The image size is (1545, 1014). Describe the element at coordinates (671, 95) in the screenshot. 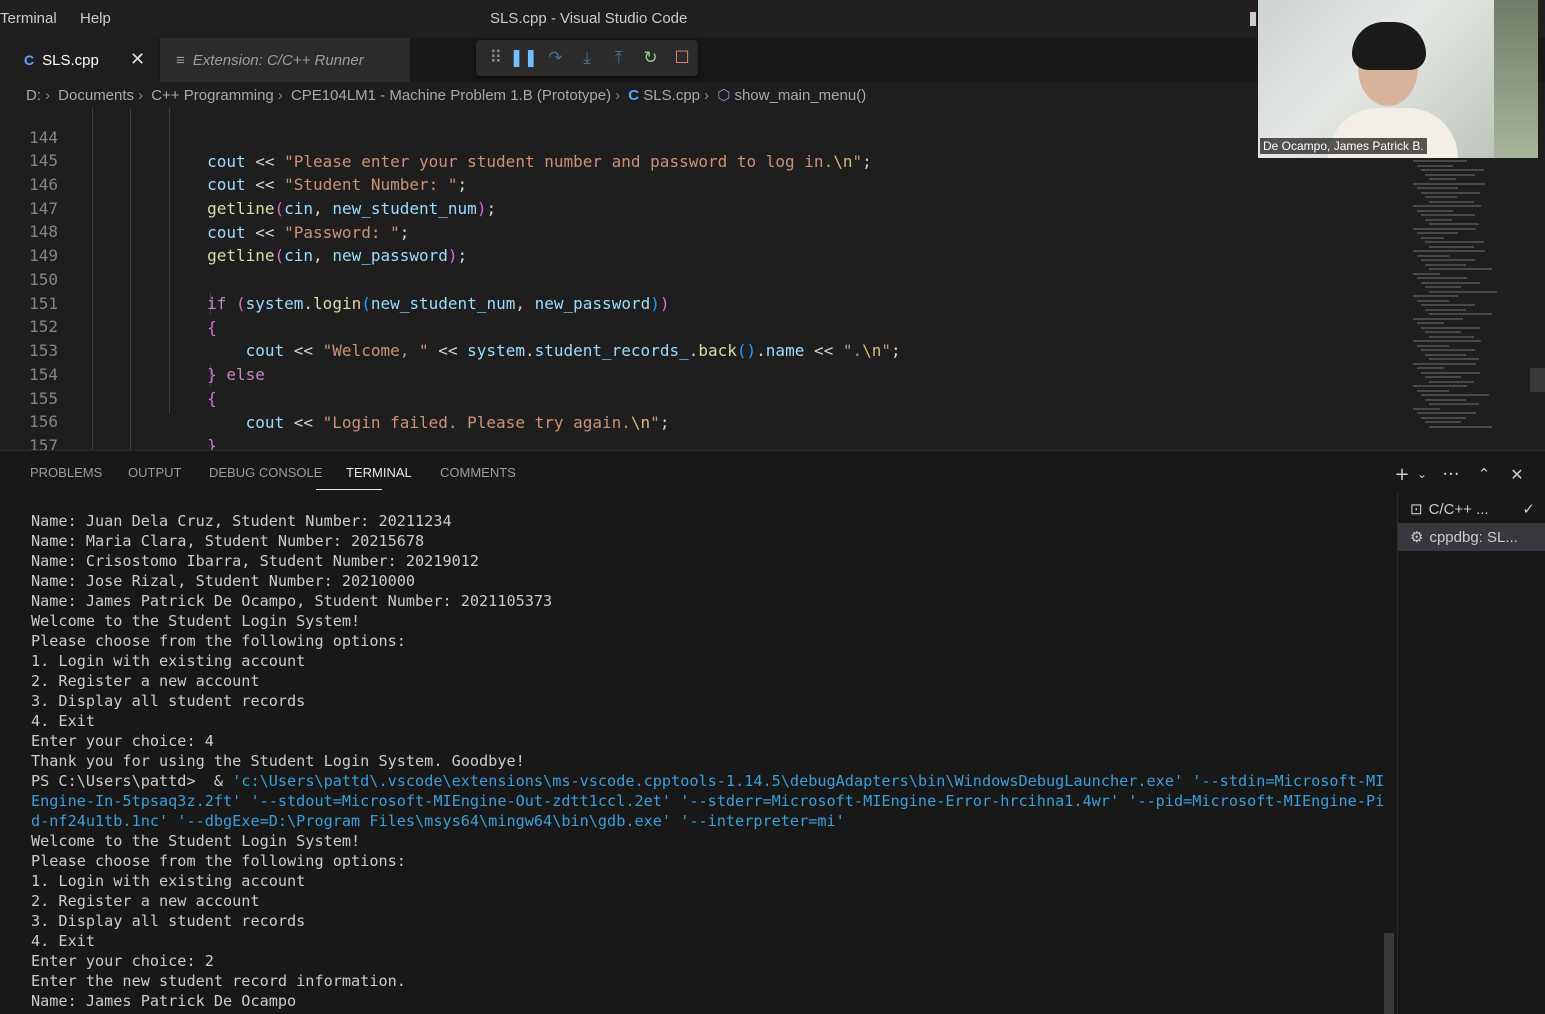

I see `breadcrumb-item: SLS.cpp` at that location.